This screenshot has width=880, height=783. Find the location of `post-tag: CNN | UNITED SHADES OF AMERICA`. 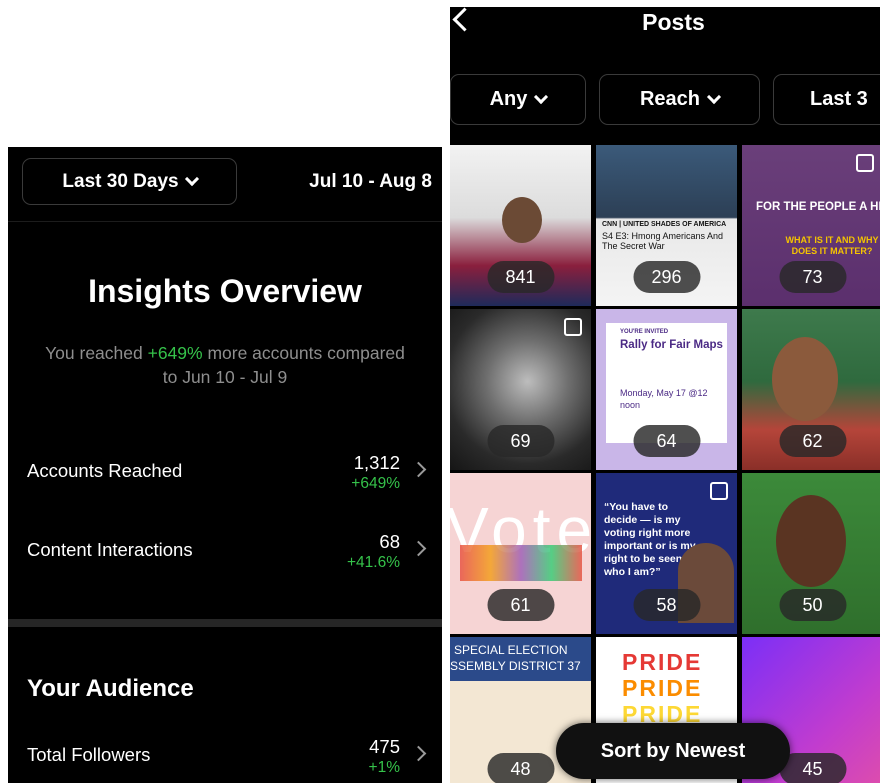

post-tag: CNN | UNITED SHADES OF AMERICA is located at coordinates (664, 224).